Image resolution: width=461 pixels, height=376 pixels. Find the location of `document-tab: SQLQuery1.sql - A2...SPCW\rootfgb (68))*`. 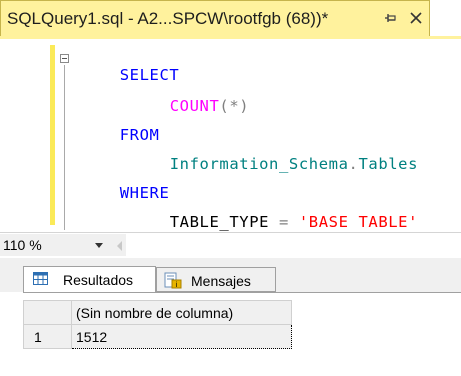

document-tab: SQLQuery1.sql - A2...SPCW\rootfgb (68))* is located at coordinates (215, 18).